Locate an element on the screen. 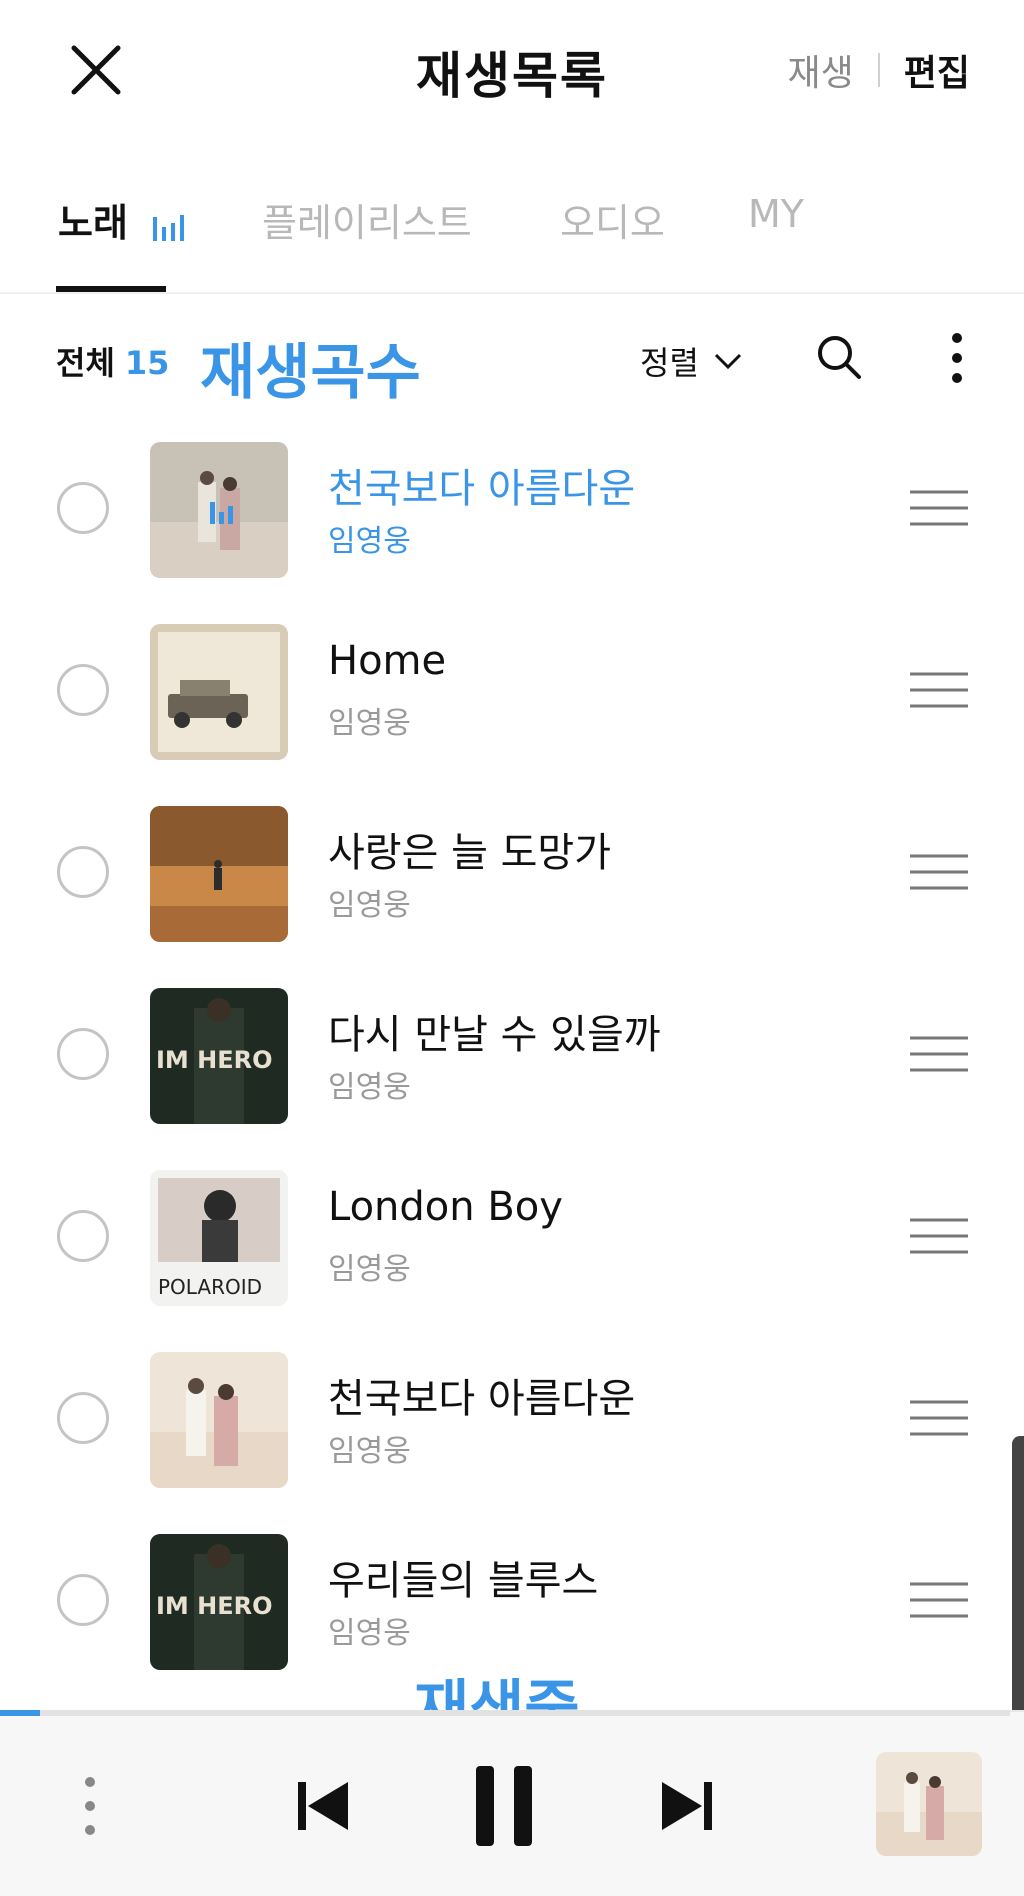  header-actions: 재생 편집 is located at coordinates (879, 70).